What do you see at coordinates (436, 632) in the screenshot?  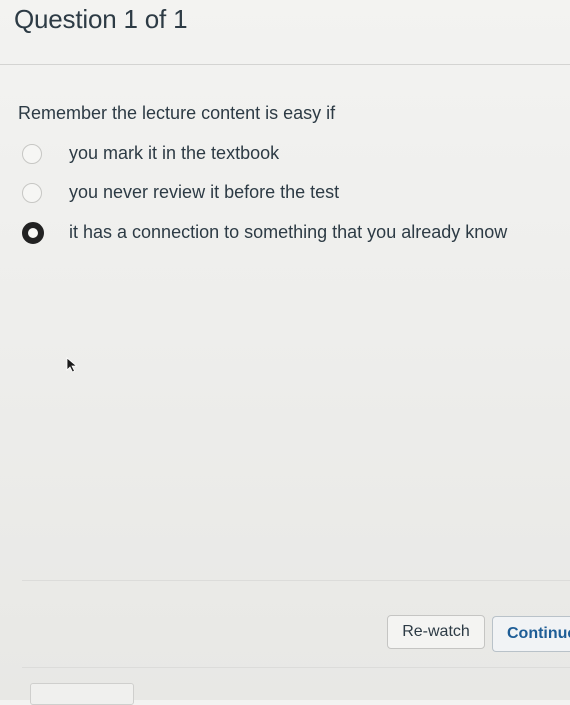 I see `rewatch-button: Re-watch` at bounding box center [436, 632].